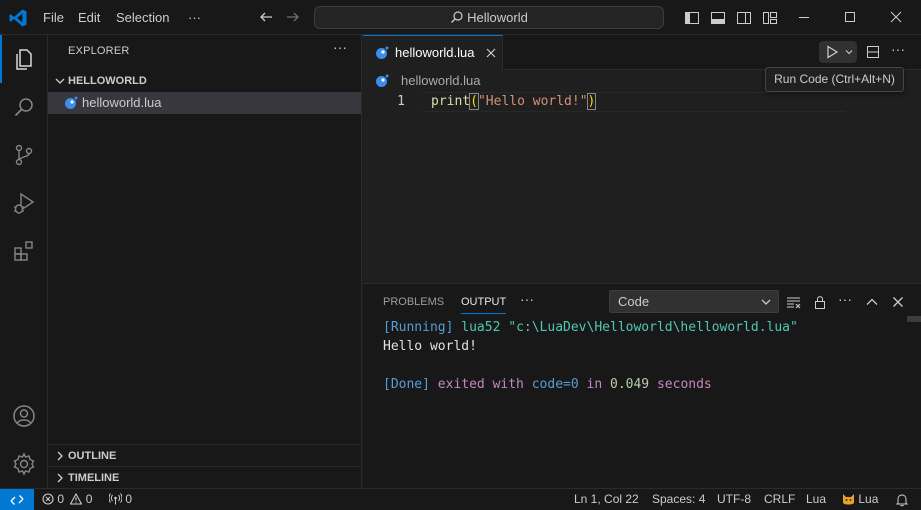 The height and width of the screenshot is (510, 921). I want to click on tab-problems: PROBLEMS, so click(413, 302).